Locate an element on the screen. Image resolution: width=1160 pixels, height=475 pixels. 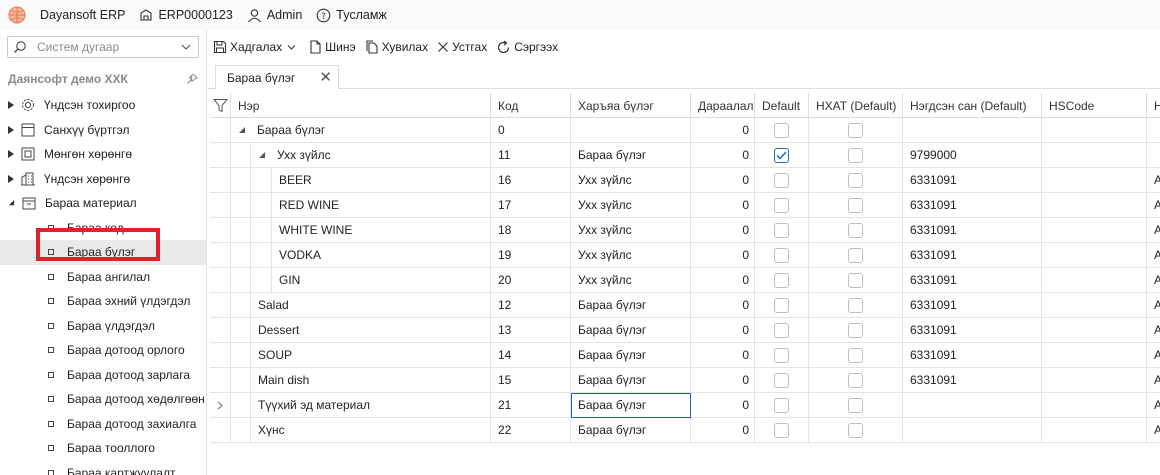
cell-name: Хүнс is located at coordinates (371, 430).